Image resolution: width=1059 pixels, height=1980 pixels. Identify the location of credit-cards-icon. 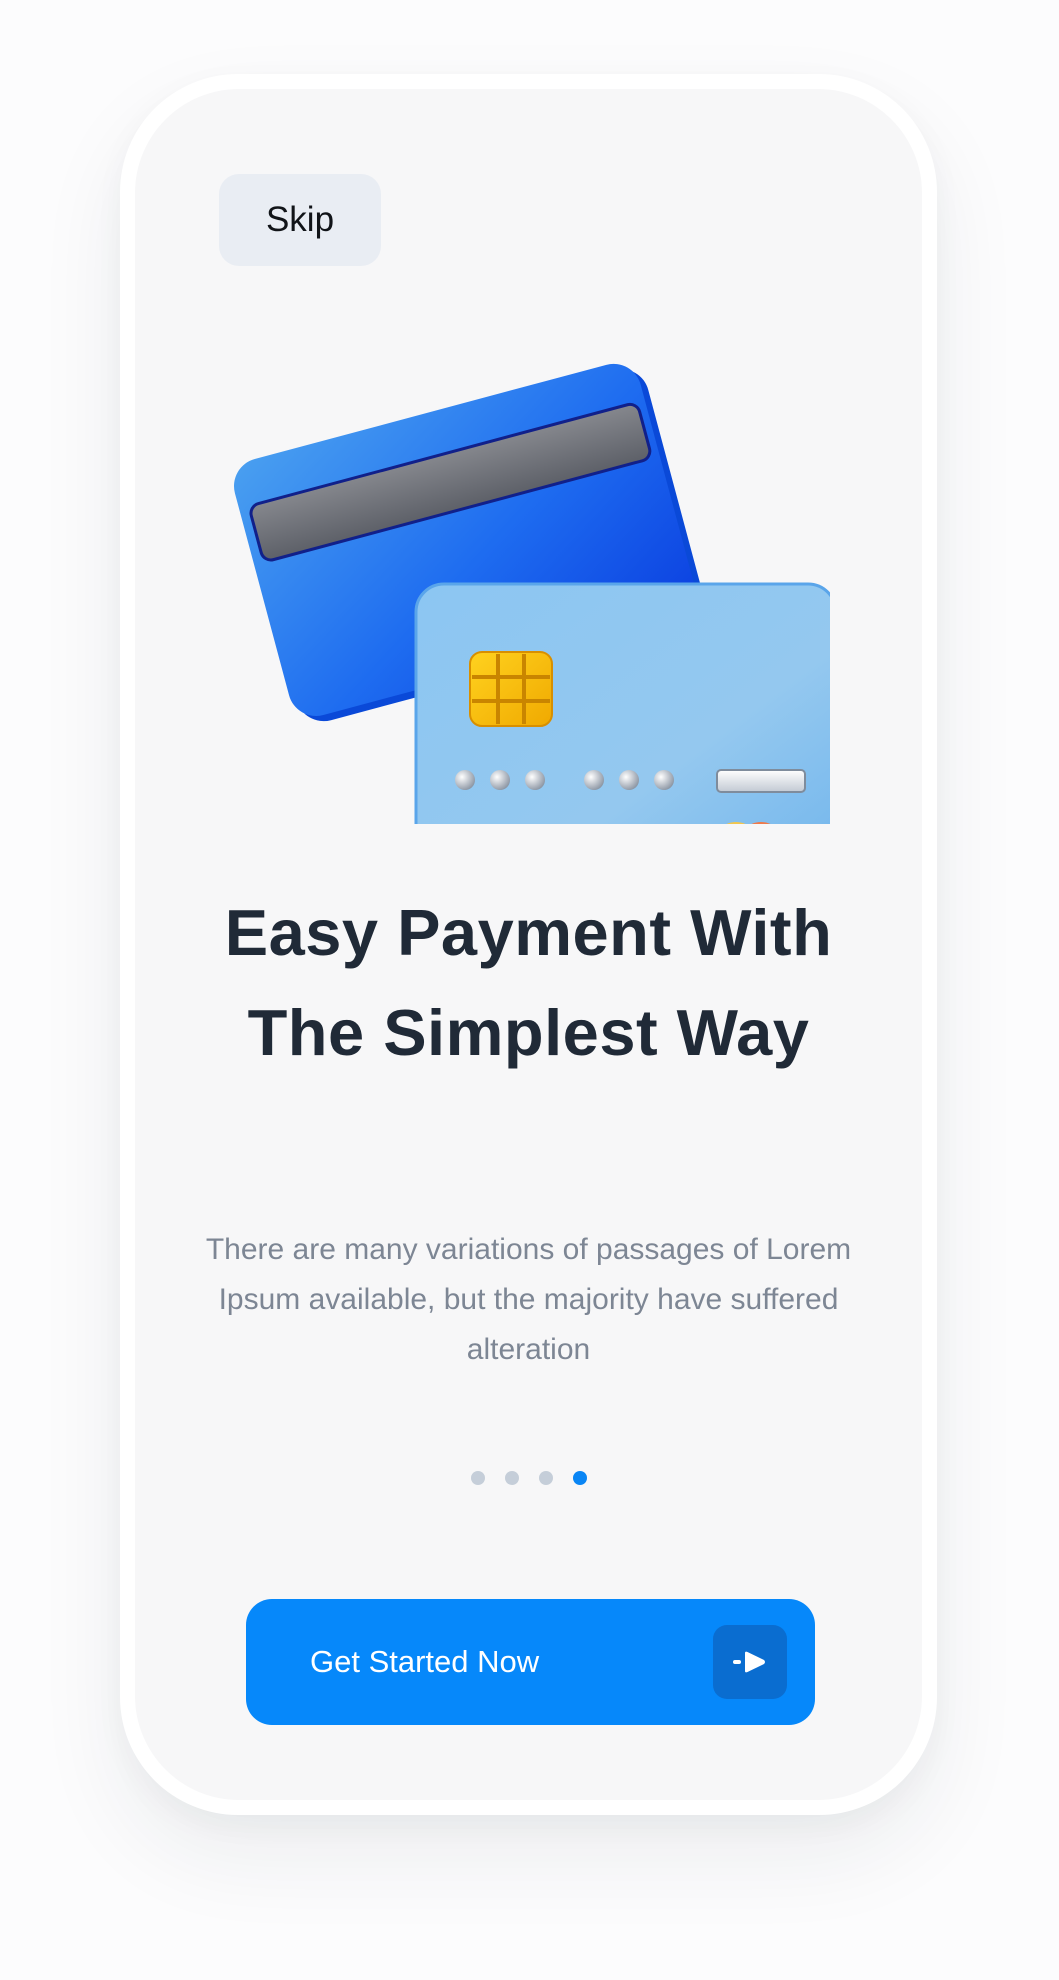
(531, 593).